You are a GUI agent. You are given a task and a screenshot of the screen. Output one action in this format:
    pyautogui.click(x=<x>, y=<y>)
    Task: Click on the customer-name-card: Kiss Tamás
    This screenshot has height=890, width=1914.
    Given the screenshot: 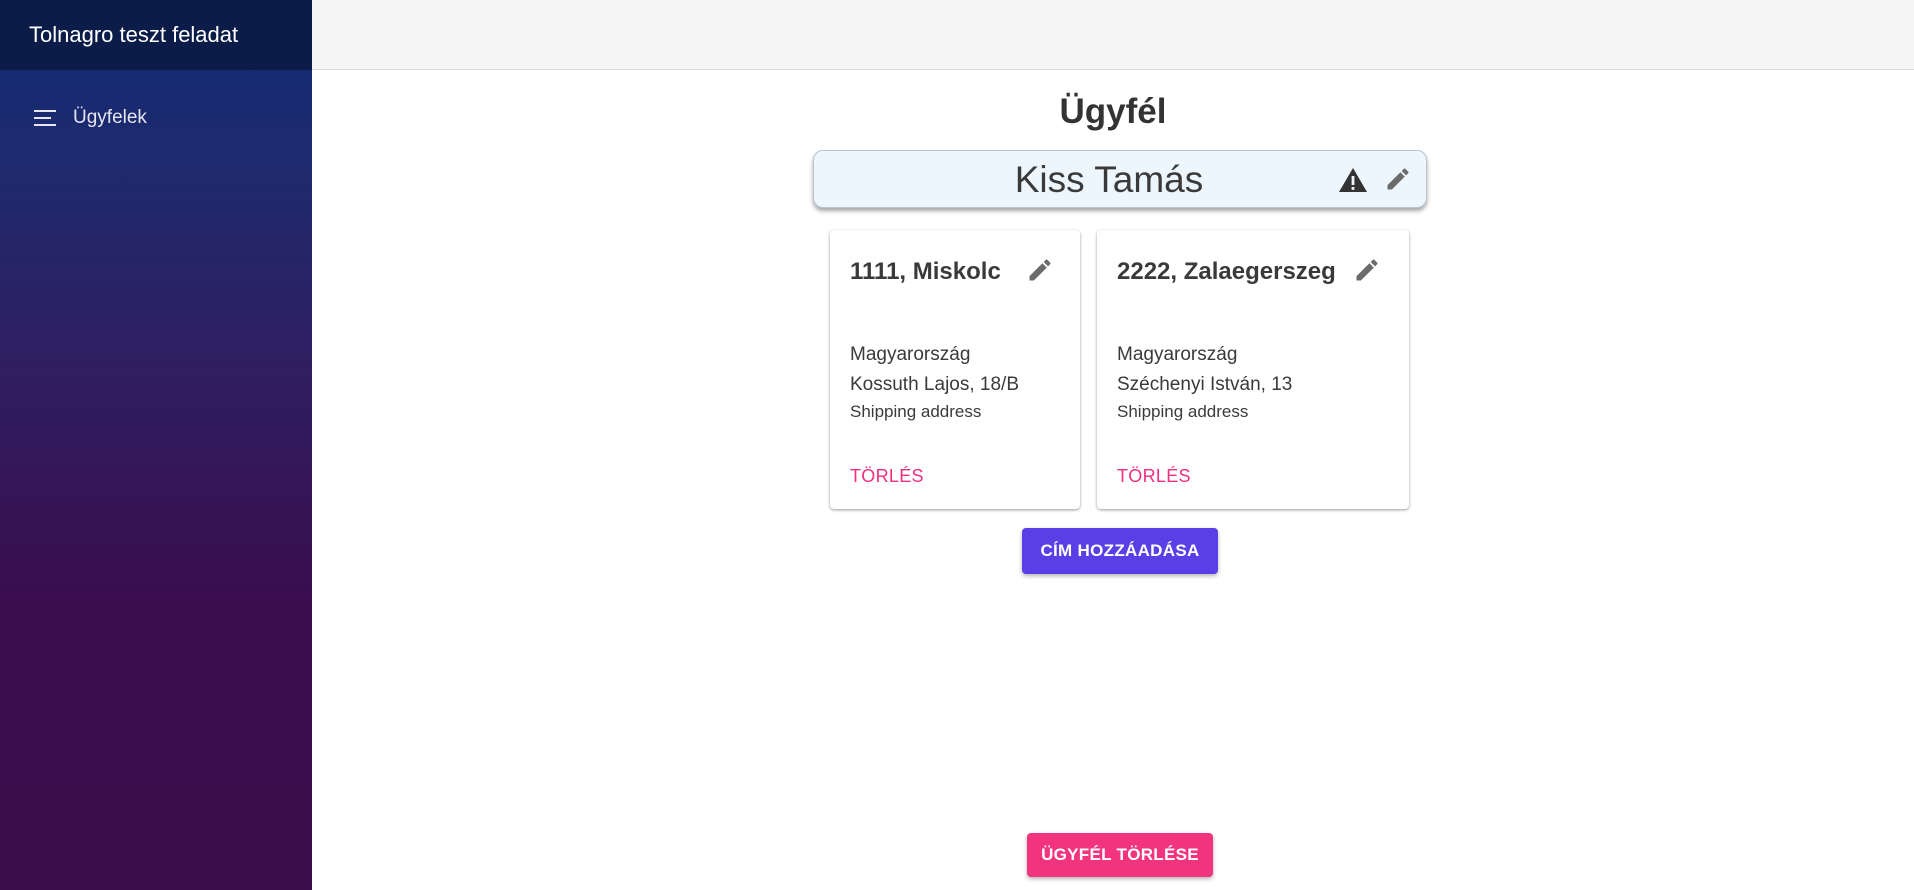 What is the action you would take?
    pyautogui.click(x=1120, y=179)
    